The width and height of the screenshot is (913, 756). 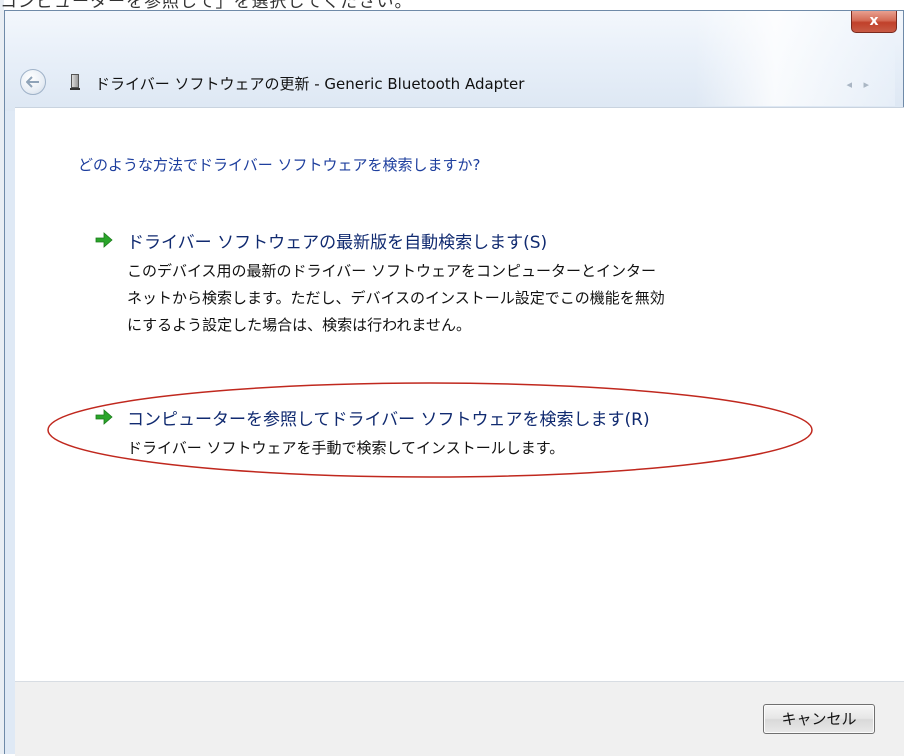 I want to click on highlight-ellipse, so click(x=430, y=430).